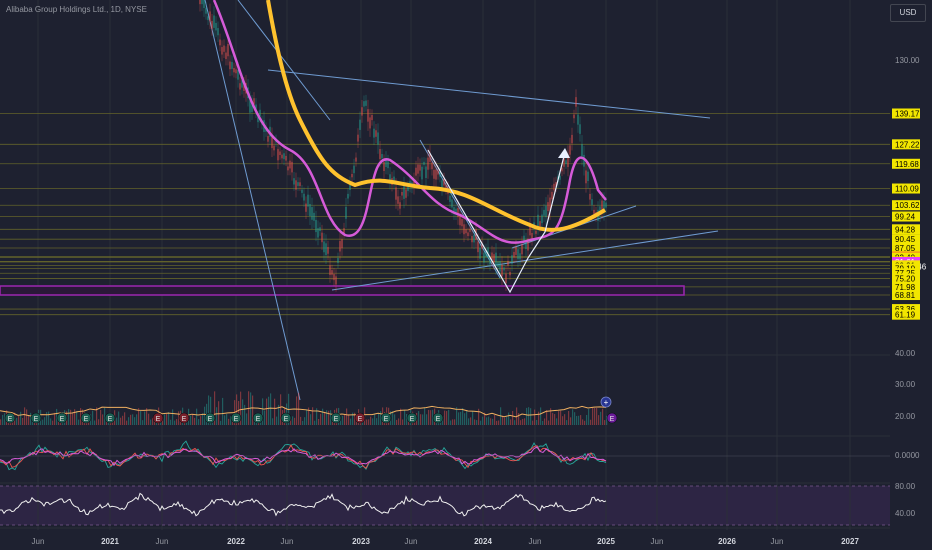  What do you see at coordinates (906, 205) in the screenshot?
I see `price-tag: 103.62` at bounding box center [906, 205].